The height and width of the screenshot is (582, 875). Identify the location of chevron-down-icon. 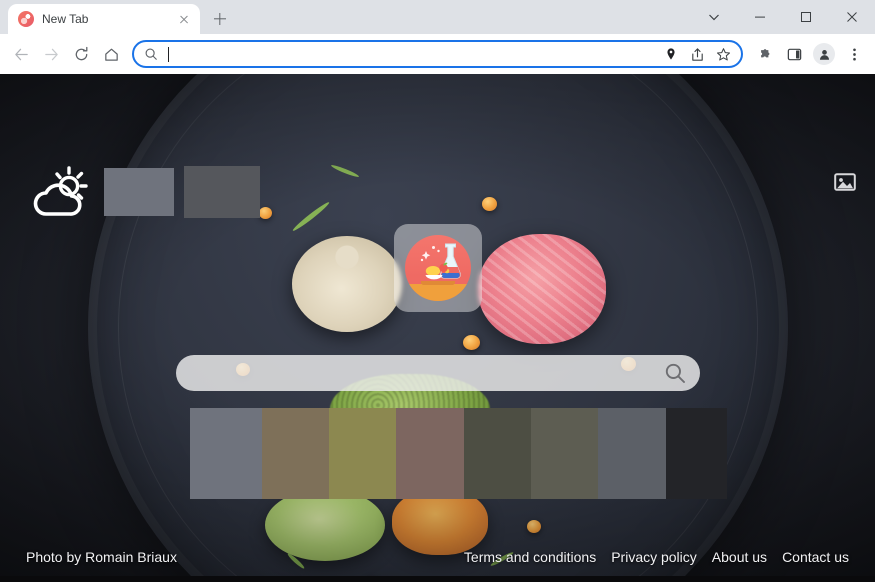
(714, 17).